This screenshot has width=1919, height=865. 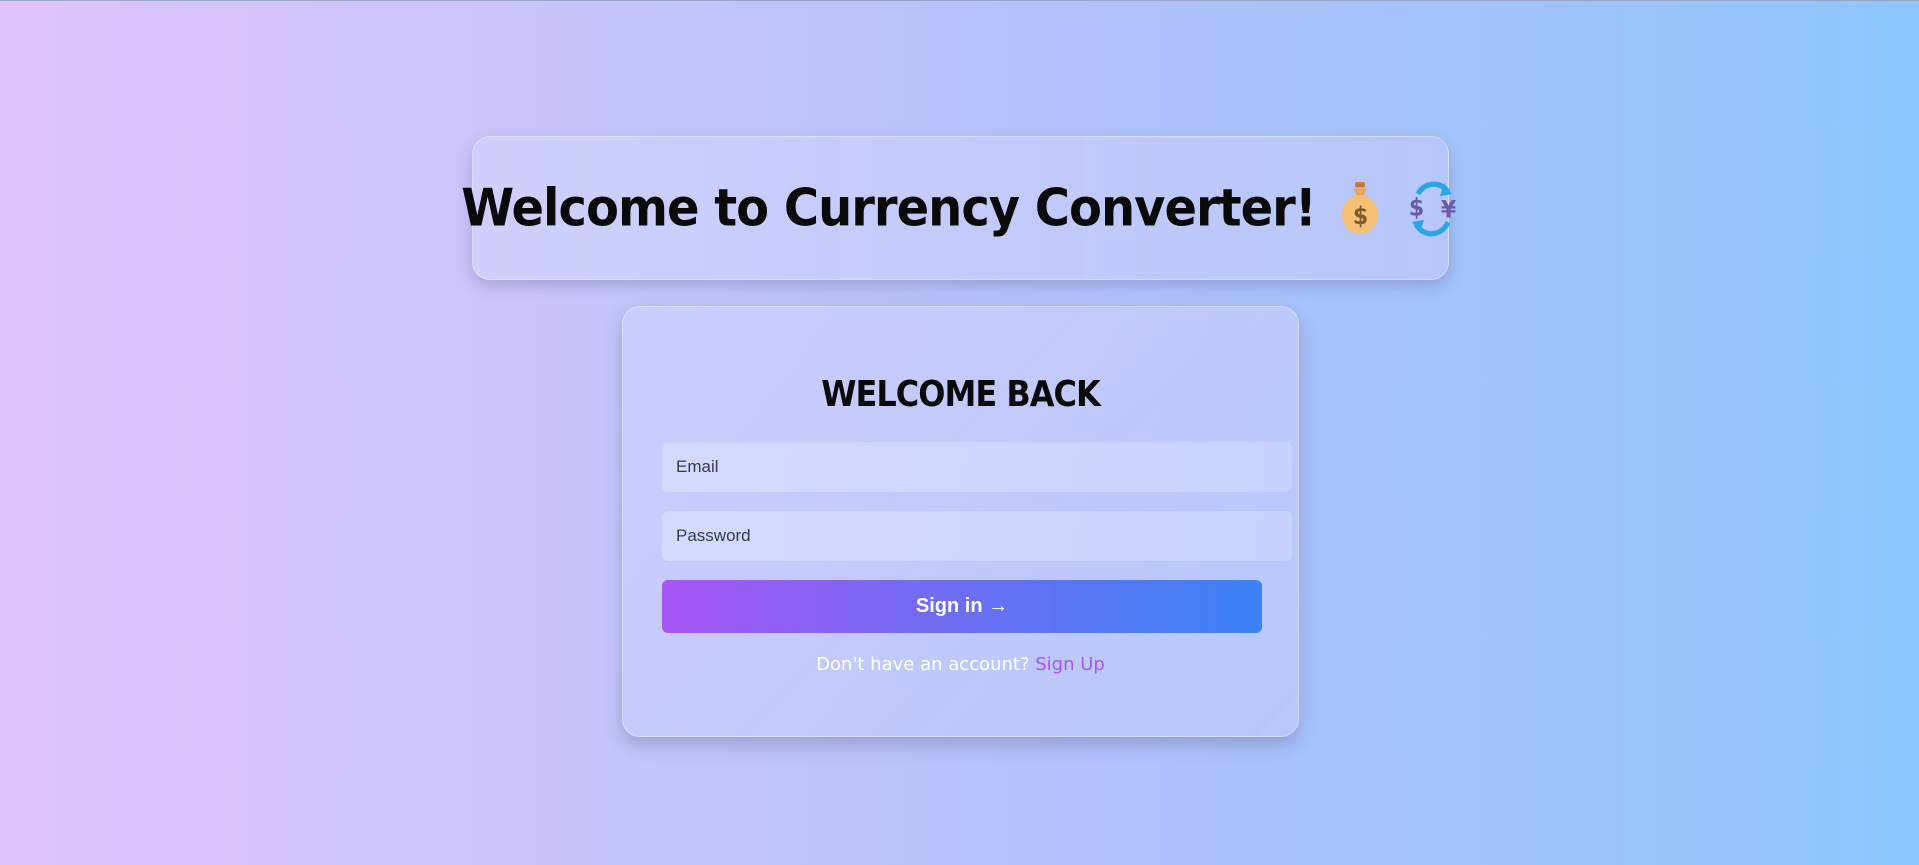 What do you see at coordinates (1432, 208) in the screenshot?
I see `currency-exchange-icon: $ ¥` at bounding box center [1432, 208].